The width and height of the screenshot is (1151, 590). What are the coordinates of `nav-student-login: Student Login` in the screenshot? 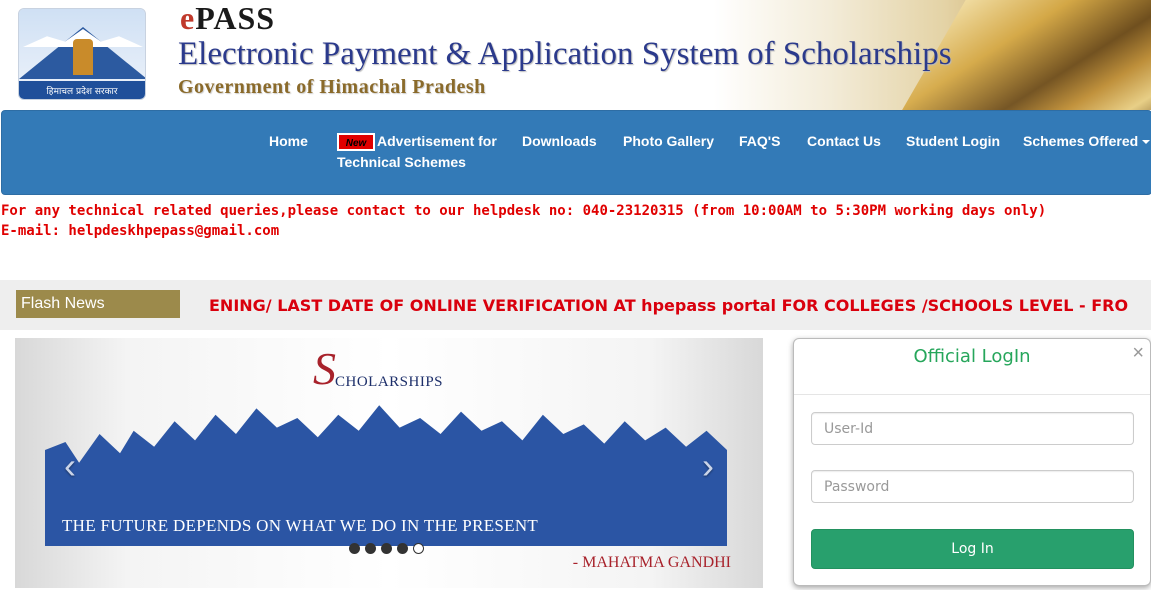 It's located at (953, 141).